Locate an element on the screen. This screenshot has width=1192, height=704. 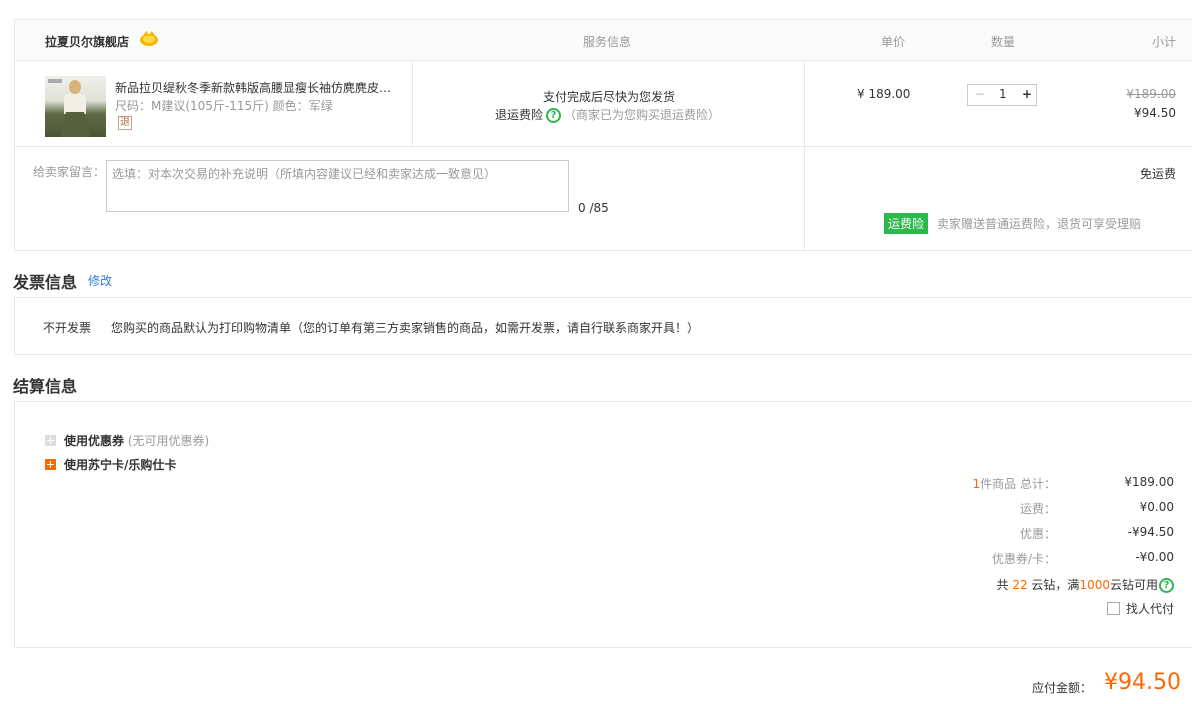
column-subtotal: 小计 is located at coordinates (1163, 42).